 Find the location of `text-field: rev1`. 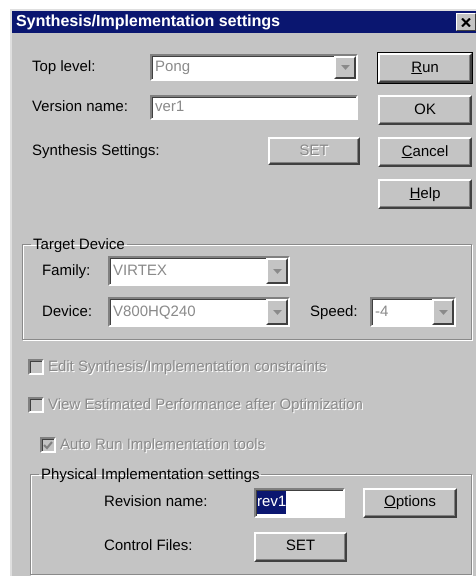

text-field: rev1 is located at coordinates (299, 503).